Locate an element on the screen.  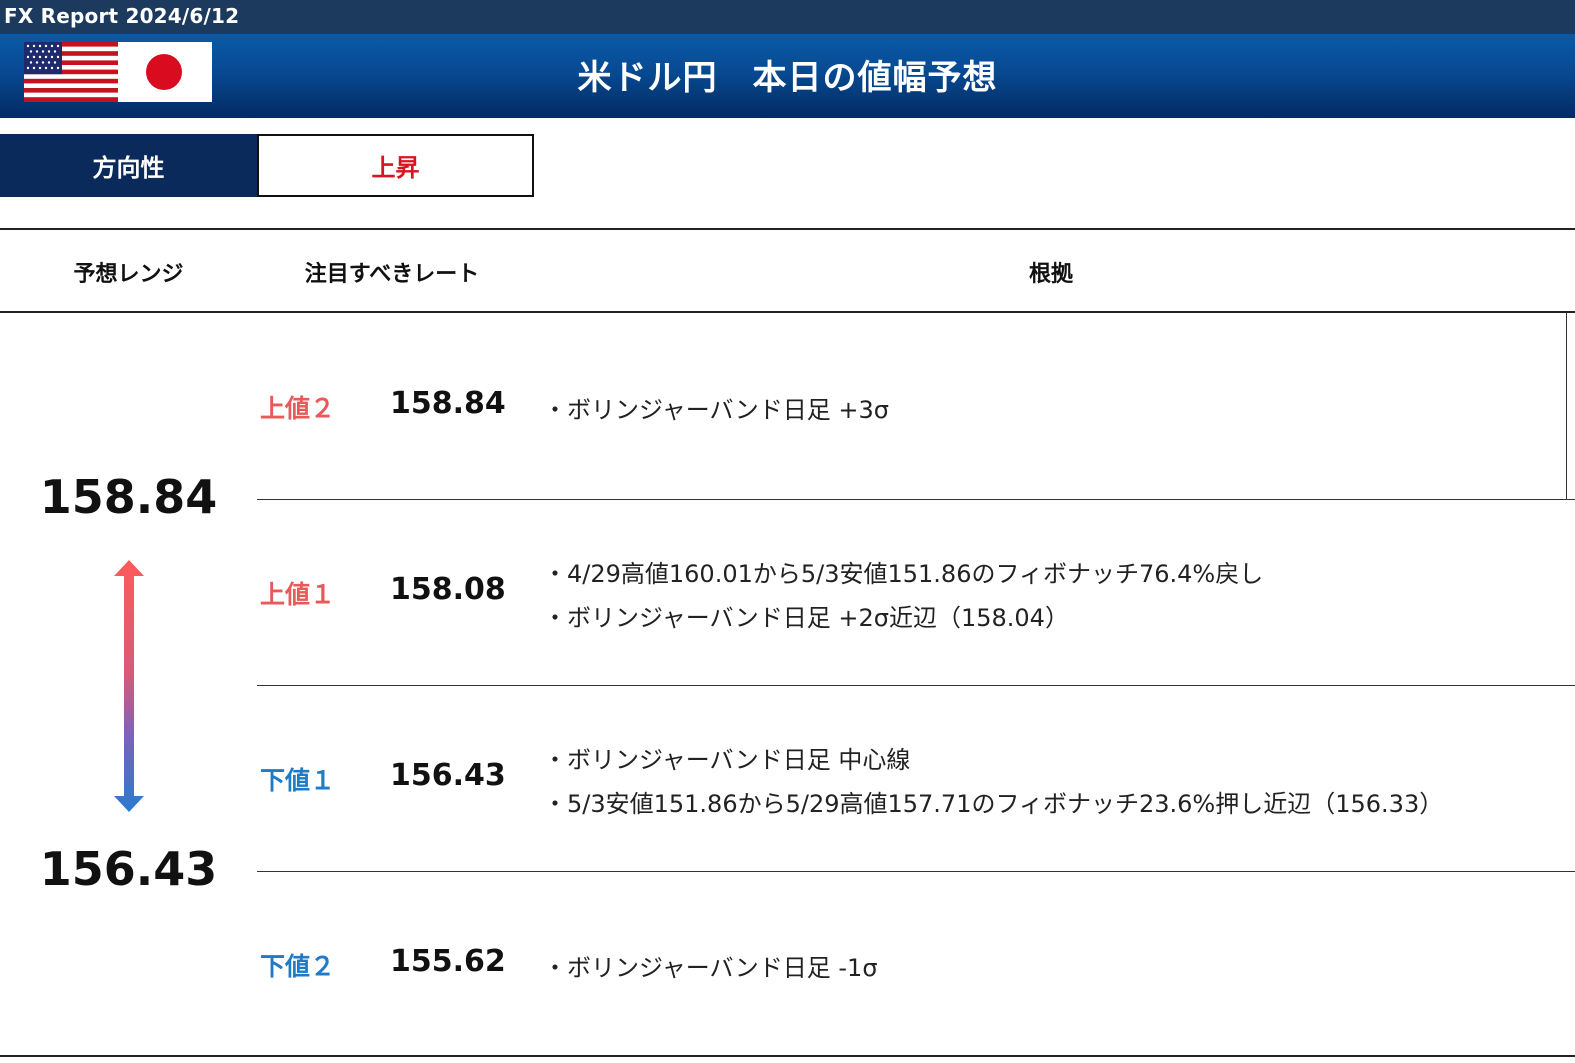
level-rate-resistance-2: 158.84 is located at coordinates (448, 403).